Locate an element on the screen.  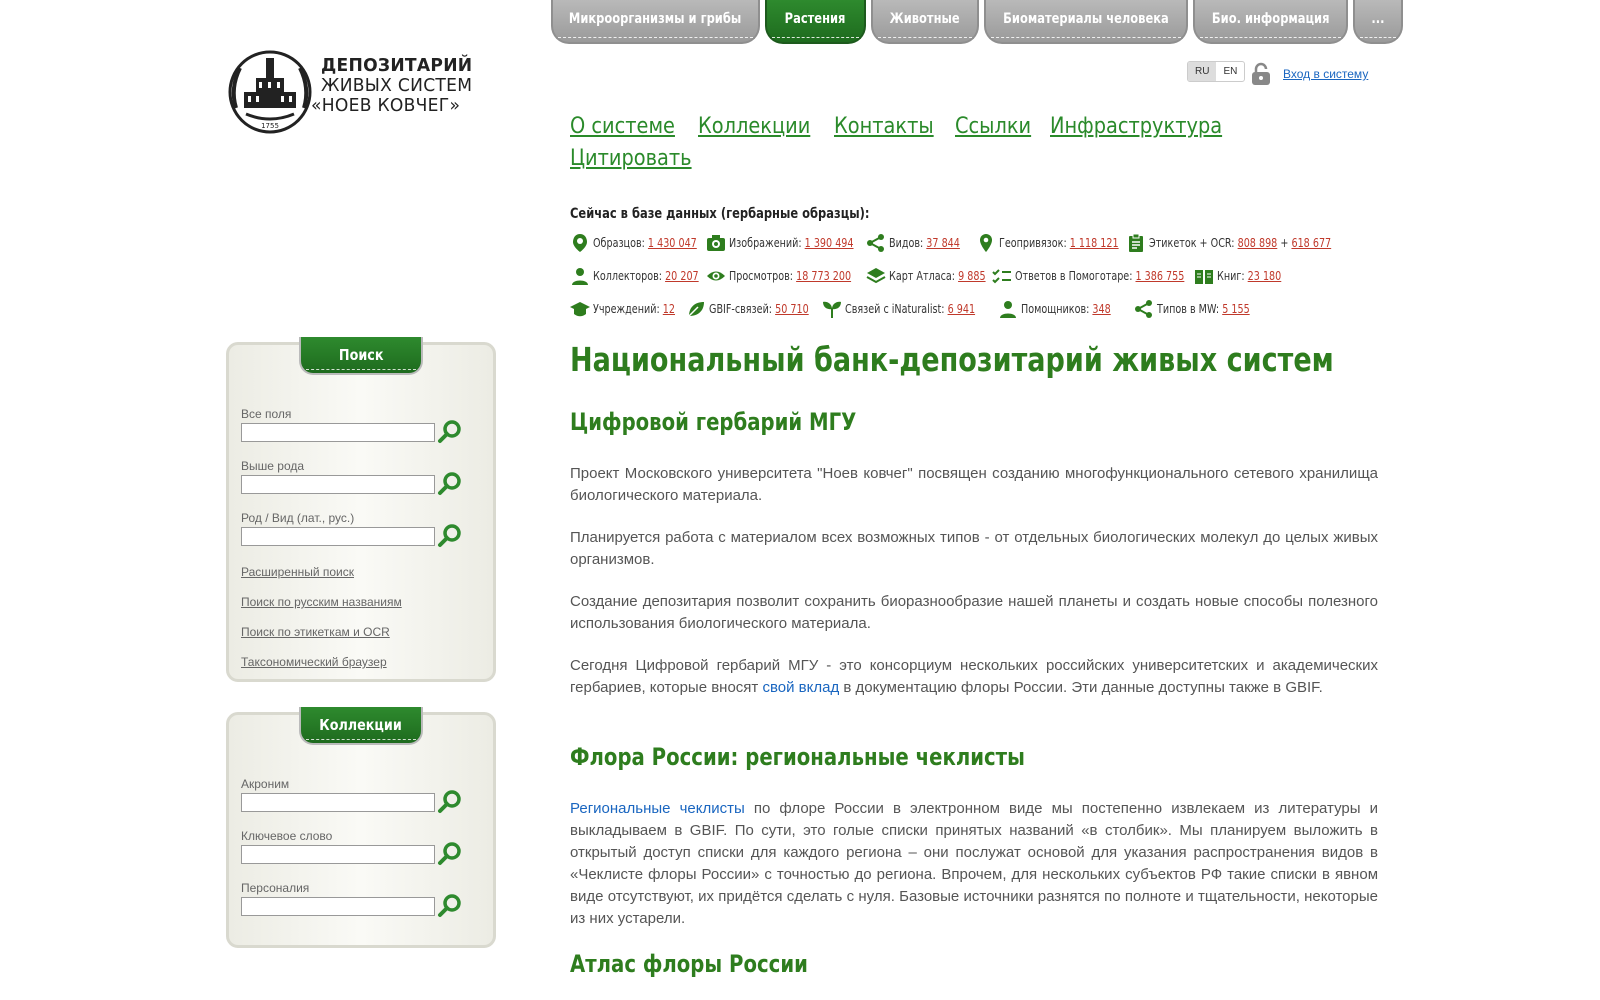
tab-bio-information: Био. информация is located at coordinates (1270, 22).